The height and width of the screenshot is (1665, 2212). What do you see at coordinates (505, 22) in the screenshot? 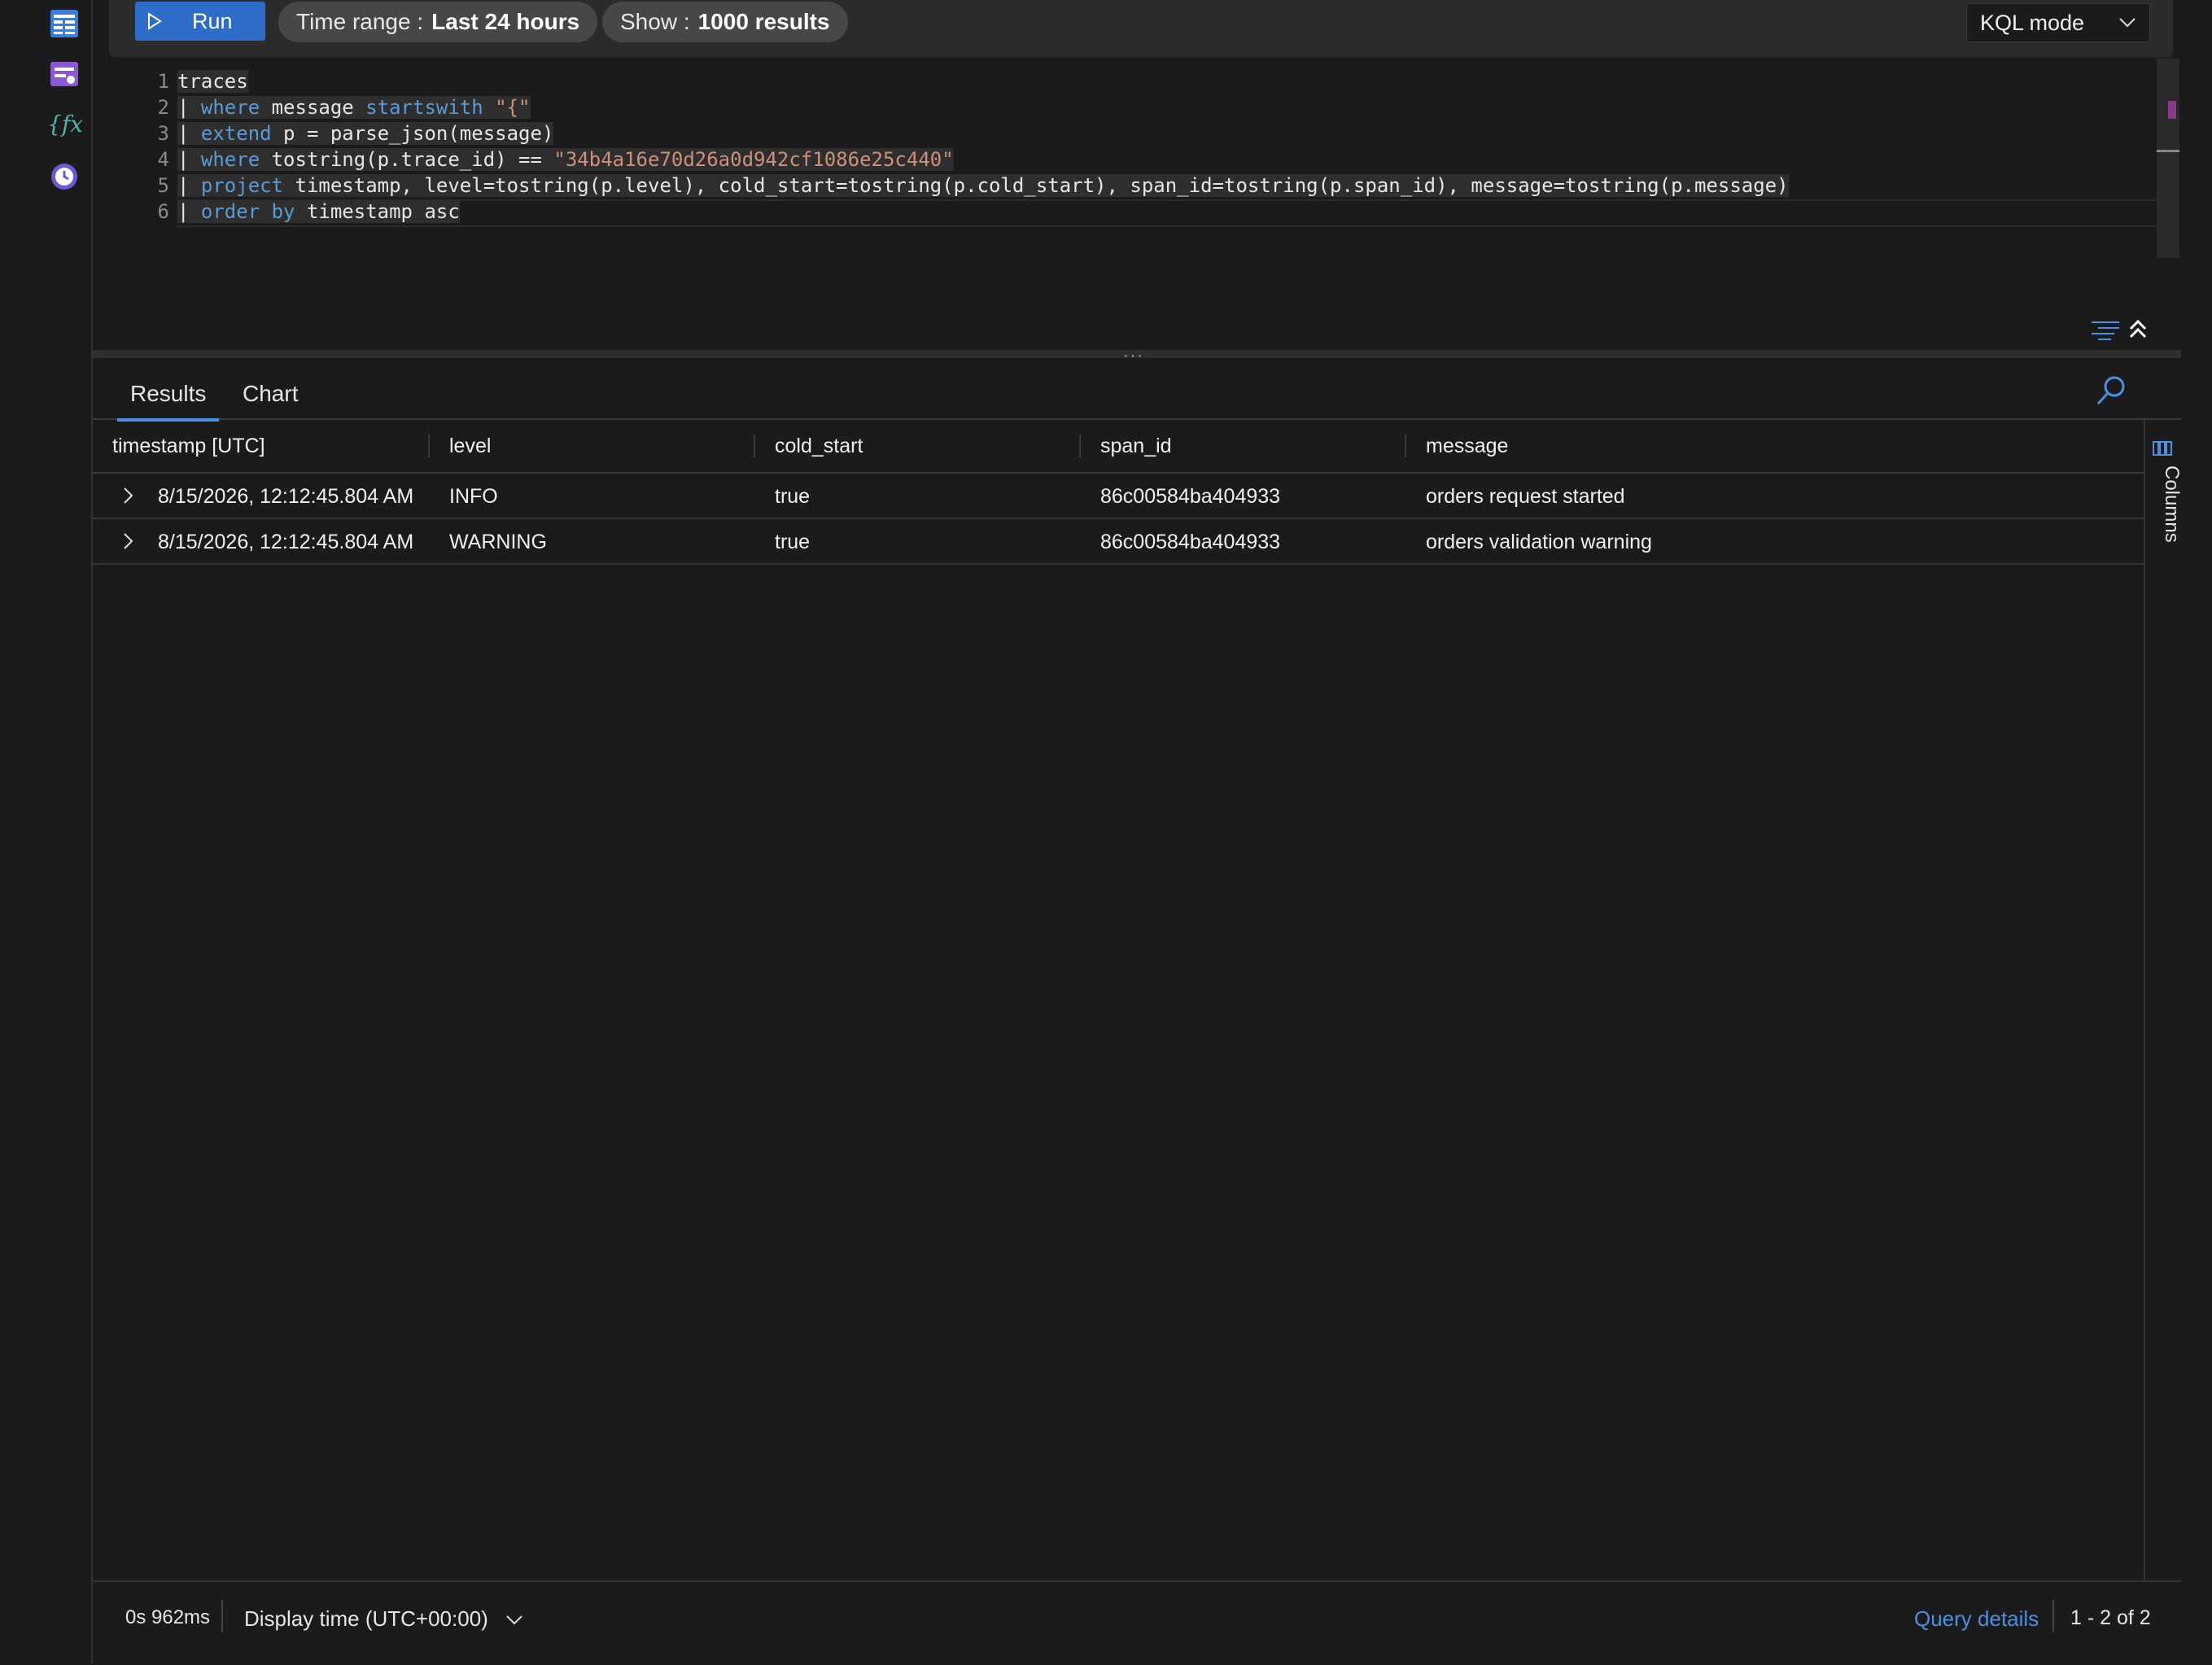
I see `time-range-value: Last 24 hours` at bounding box center [505, 22].